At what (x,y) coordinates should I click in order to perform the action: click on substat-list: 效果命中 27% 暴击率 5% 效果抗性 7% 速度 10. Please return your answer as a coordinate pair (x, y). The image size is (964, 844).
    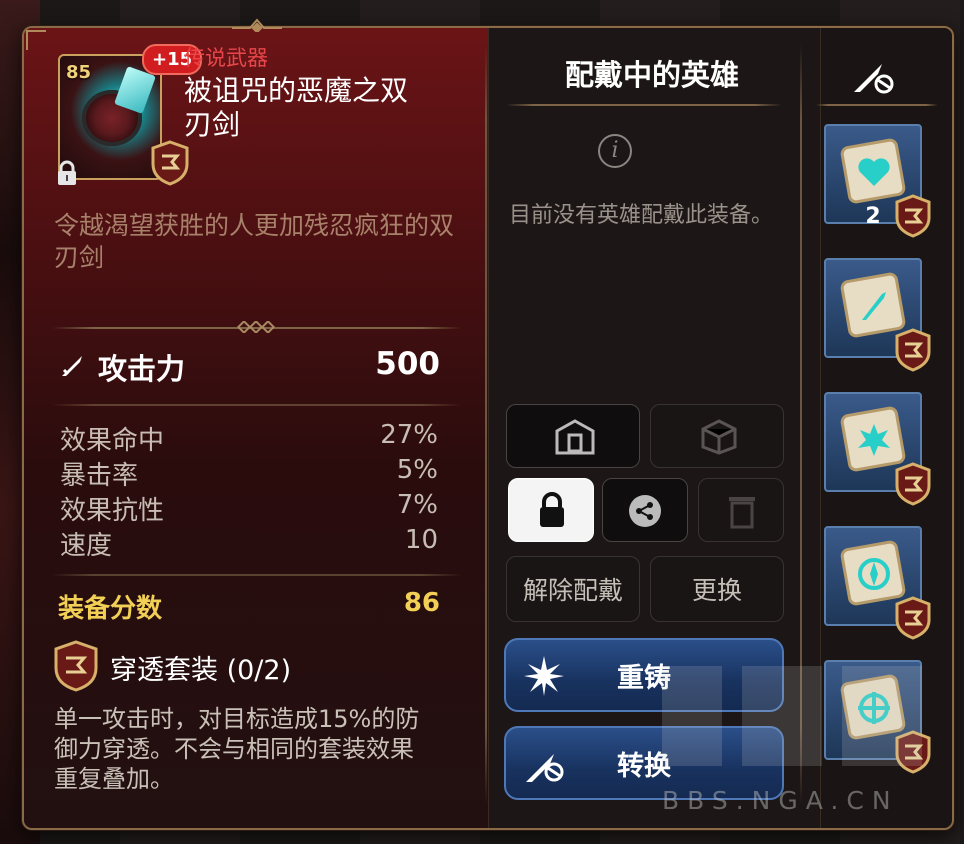
    Looking at the image, I should click on (249, 490).